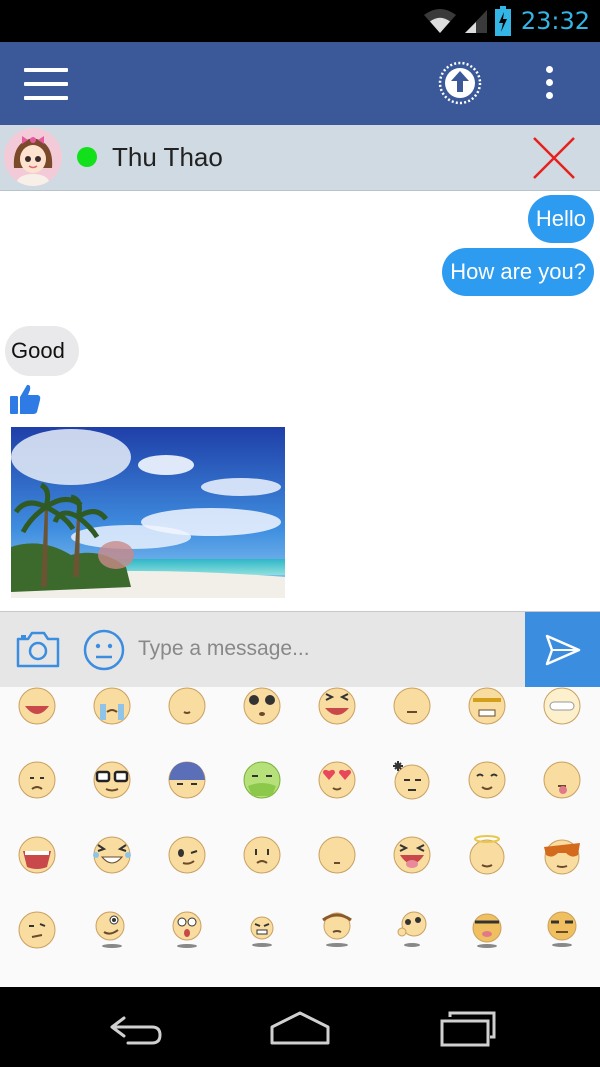 The width and height of the screenshot is (600, 1067). What do you see at coordinates (262, 780) in the screenshot?
I see `sick-green-emoji-icon` at bounding box center [262, 780].